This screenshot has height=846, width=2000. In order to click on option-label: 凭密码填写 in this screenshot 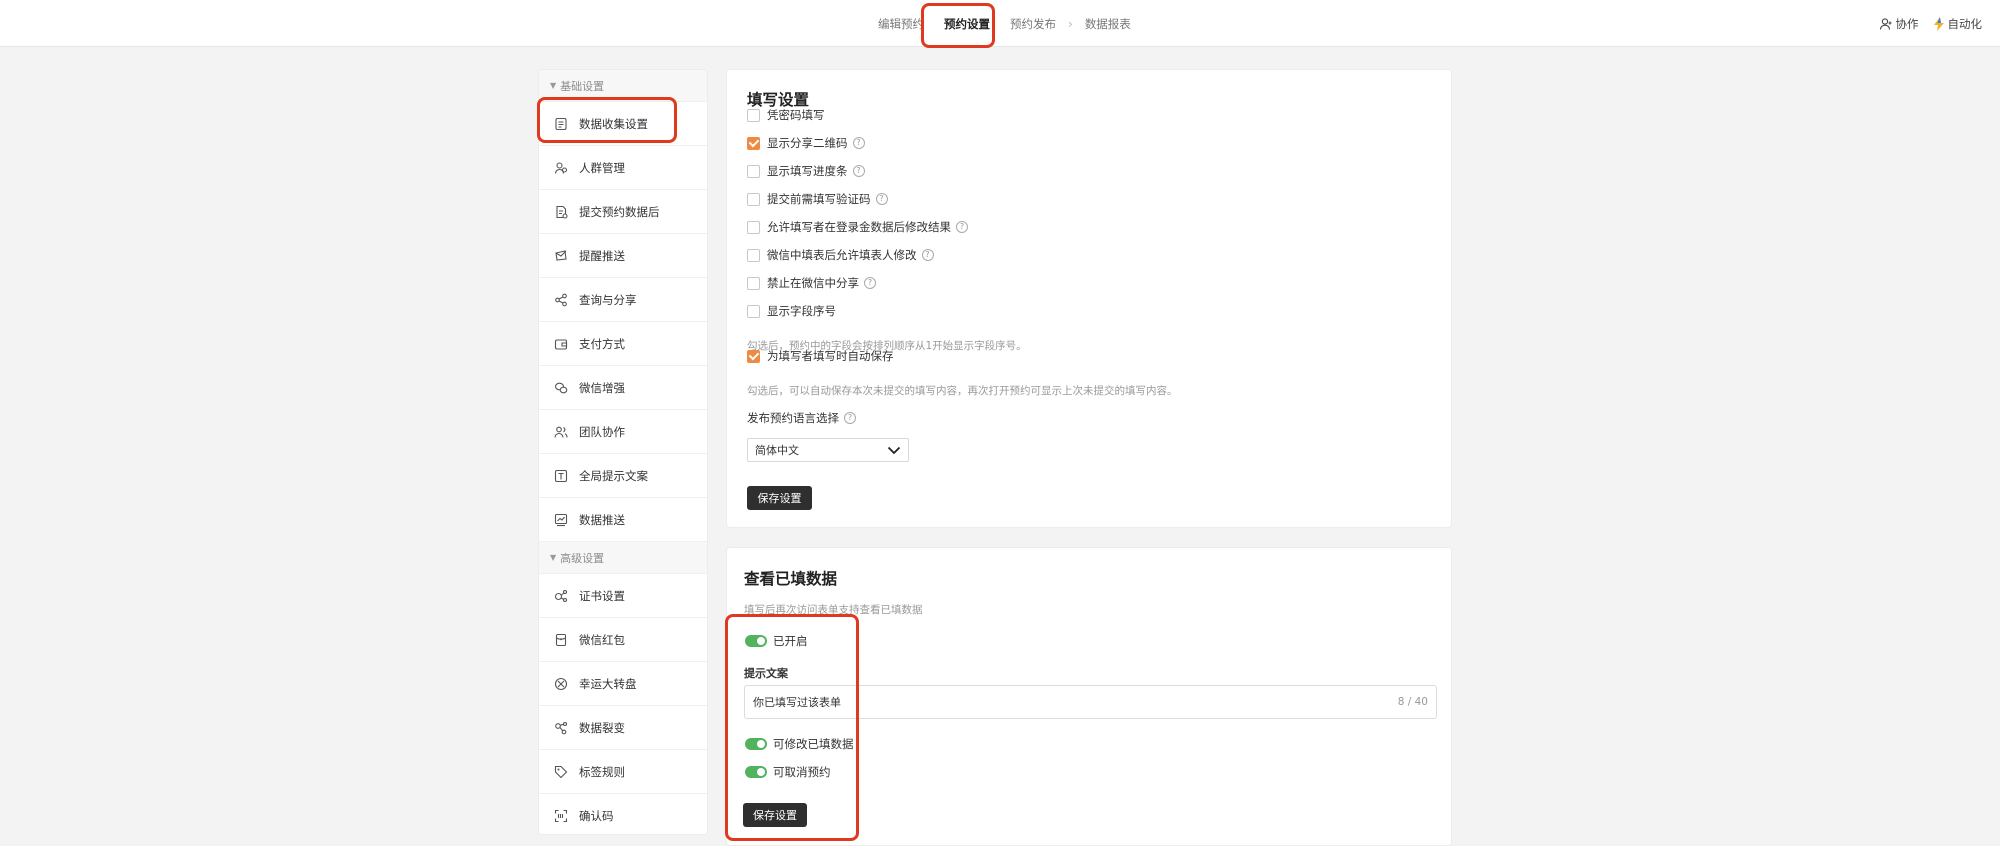, I will do `click(796, 115)`.